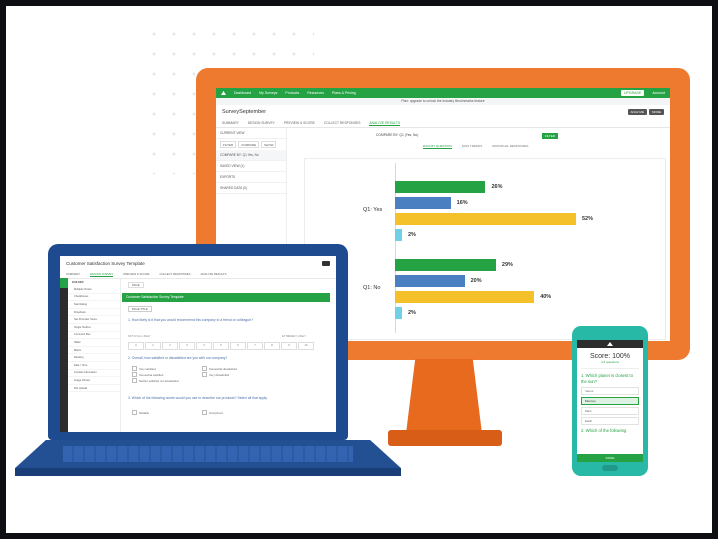 The image size is (718, 539). What do you see at coordinates (94, 328) in the screenshot?
I see `builder-item: Single Textbox` at bounding box center [94, 328].